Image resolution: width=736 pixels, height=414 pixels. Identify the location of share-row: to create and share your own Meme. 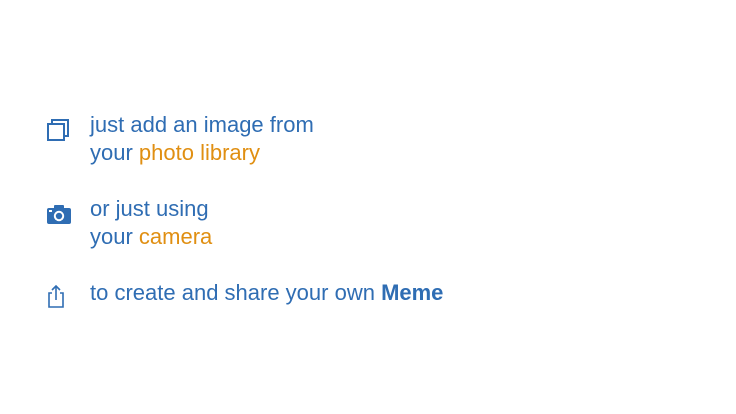
(244, 294).